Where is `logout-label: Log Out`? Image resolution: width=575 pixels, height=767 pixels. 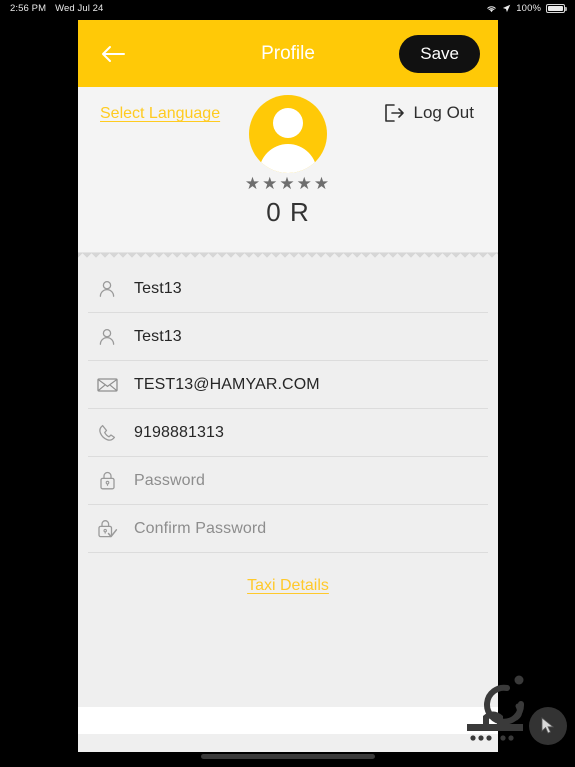 logout-label: Log Out is located at coordinates (444, 112).